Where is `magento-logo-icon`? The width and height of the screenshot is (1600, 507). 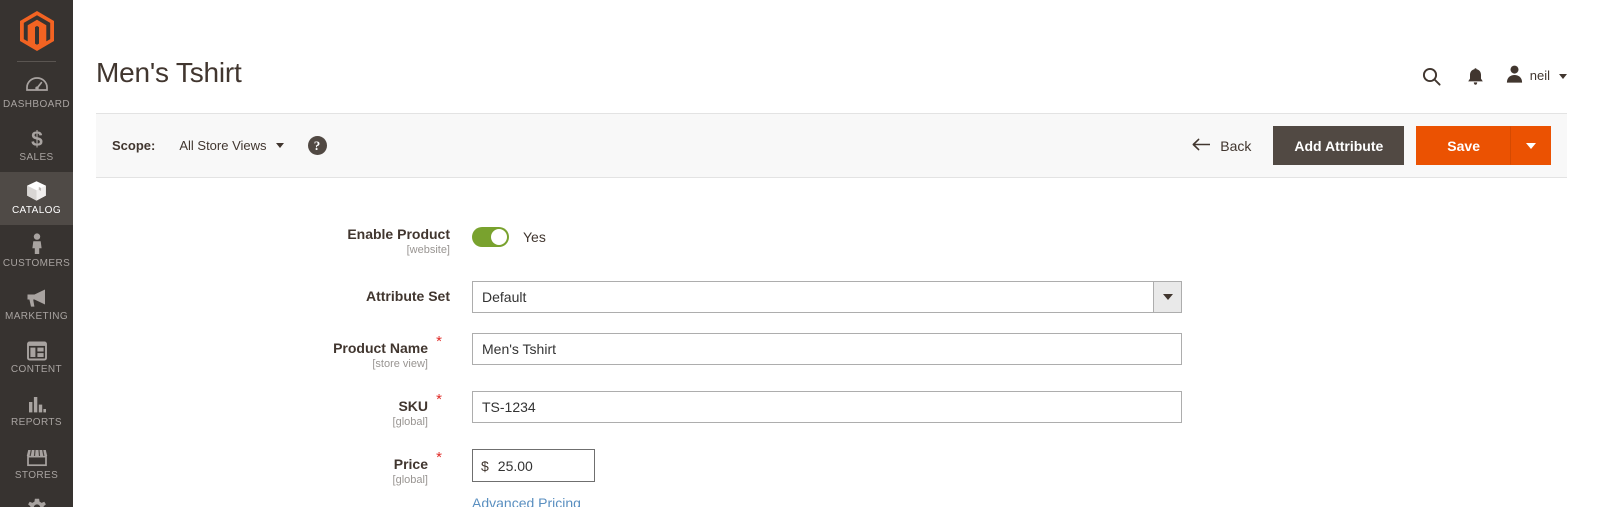
magento-logo-icon is located at coordinates (36, 30).